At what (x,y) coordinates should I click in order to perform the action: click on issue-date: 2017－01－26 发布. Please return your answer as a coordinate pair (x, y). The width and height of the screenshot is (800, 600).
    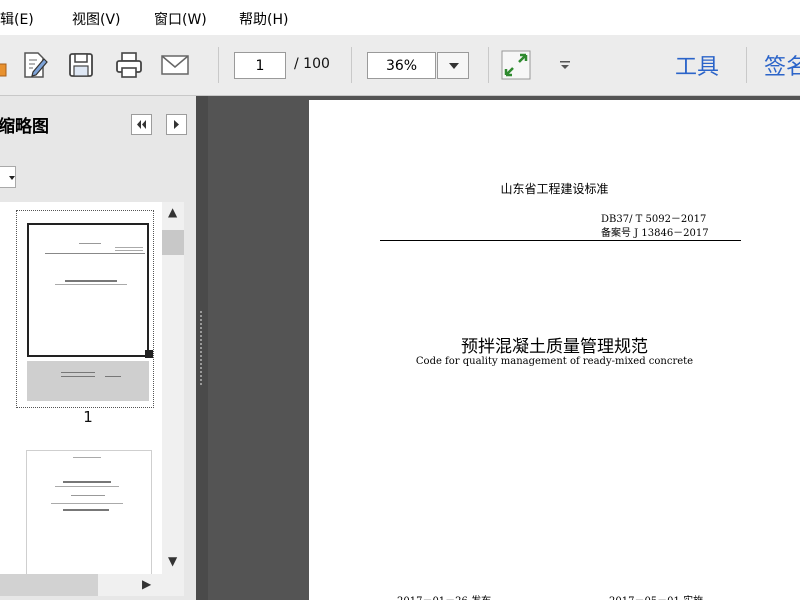
    Looking at the image, I should click on (444, 596).